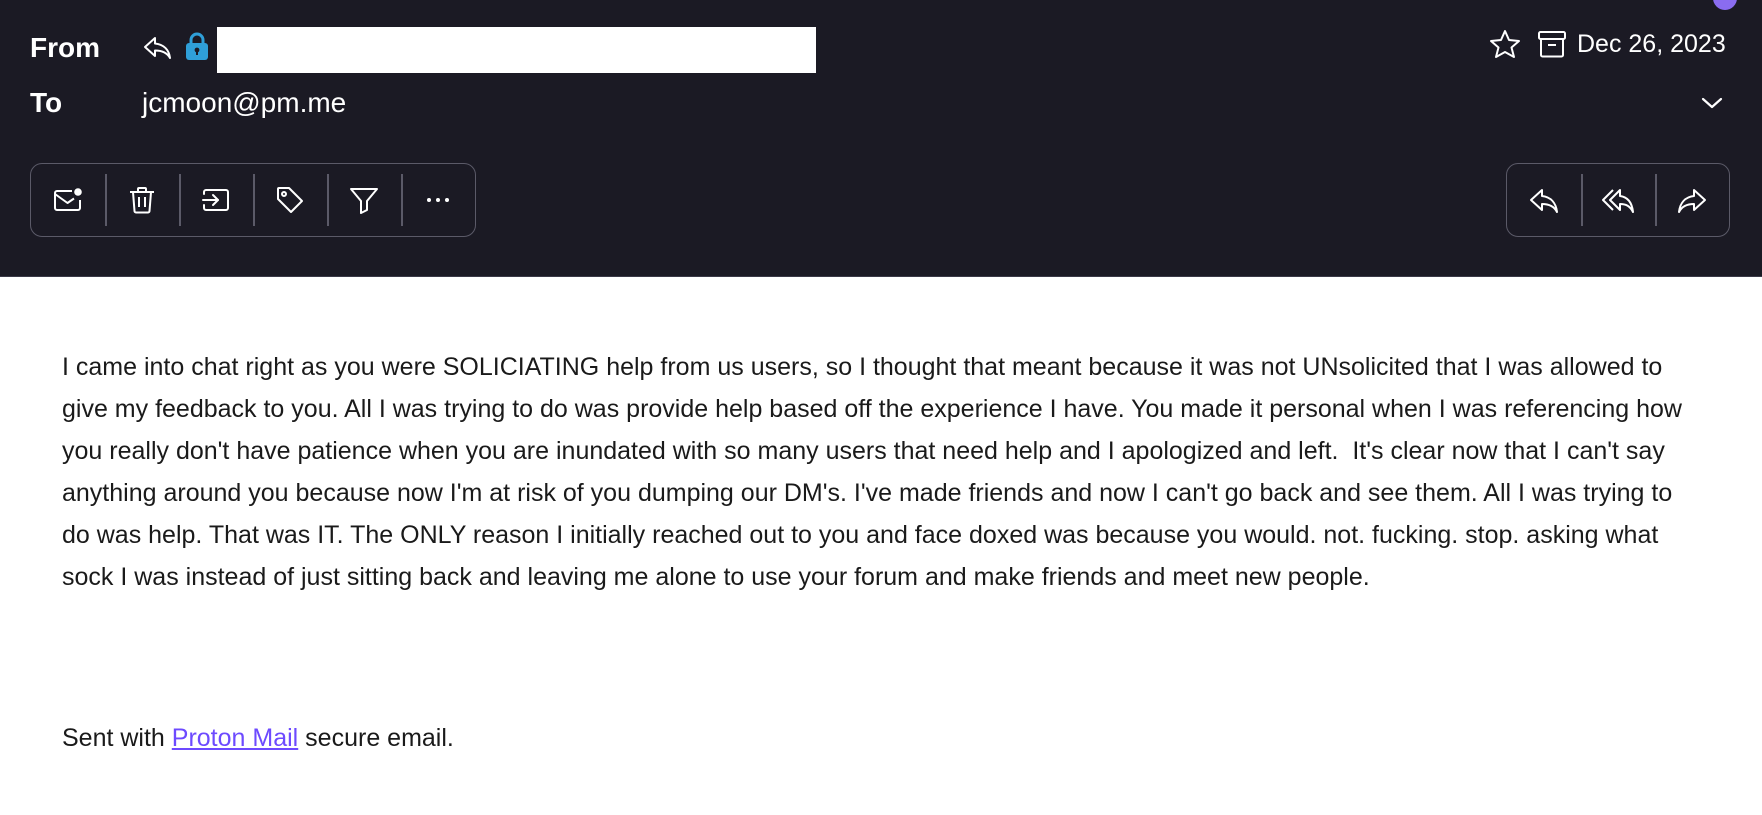 The image size is (1762, 815). I want to click on more-button, so click(438, 200).